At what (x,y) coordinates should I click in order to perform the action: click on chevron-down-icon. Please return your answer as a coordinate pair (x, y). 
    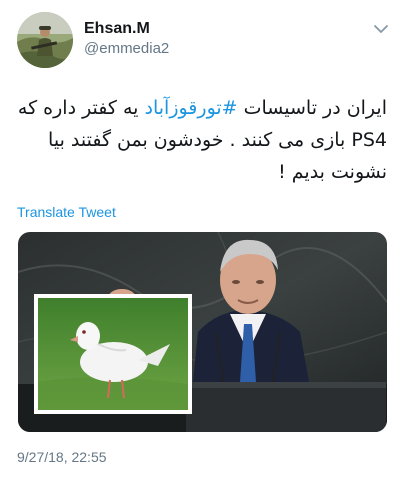
    Looking at the image, I should click on (381, 29).